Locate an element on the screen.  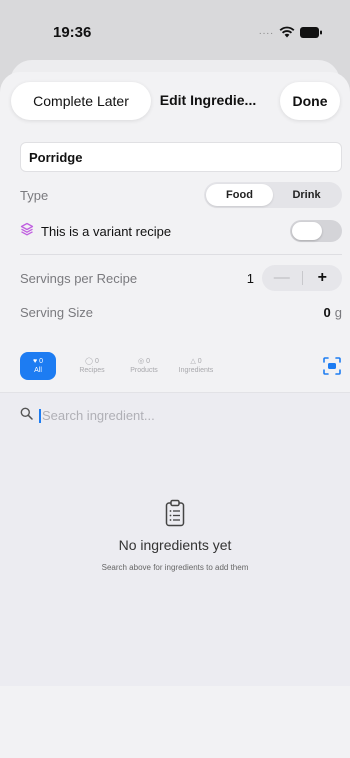
servings-stepper: — + is located at coordinates (302, 278).